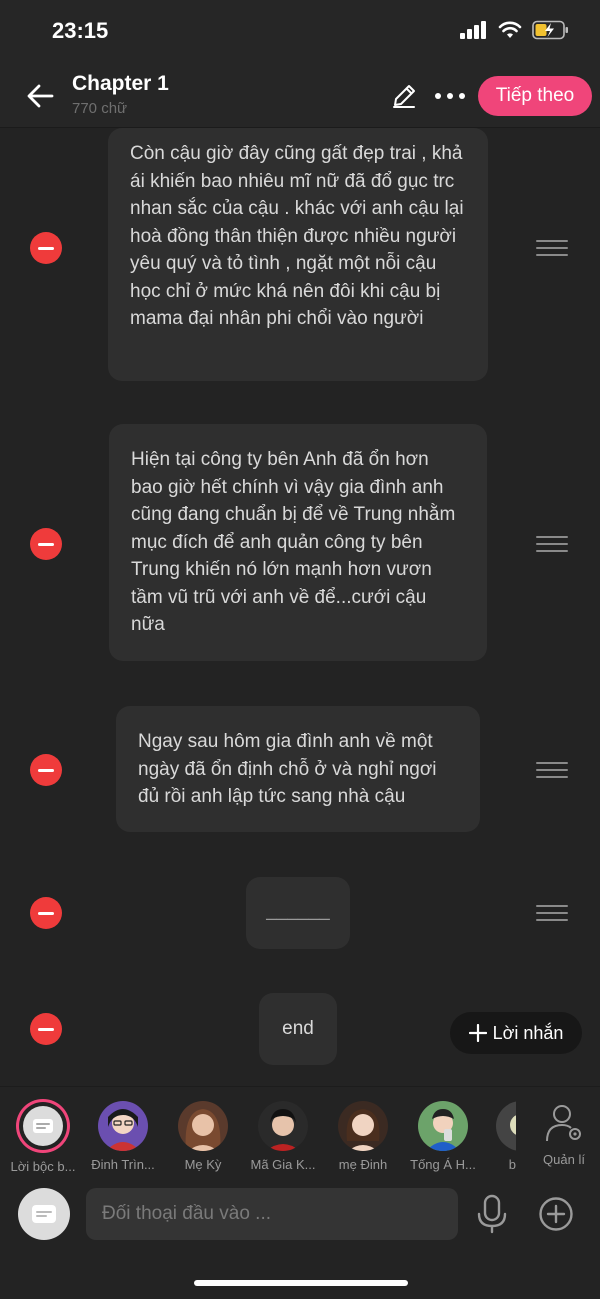  What do you see at coordinates (363, 1164) in the screenshot?
I see `character-name: mẹ Đinh` at bounding box center [363, 1164].